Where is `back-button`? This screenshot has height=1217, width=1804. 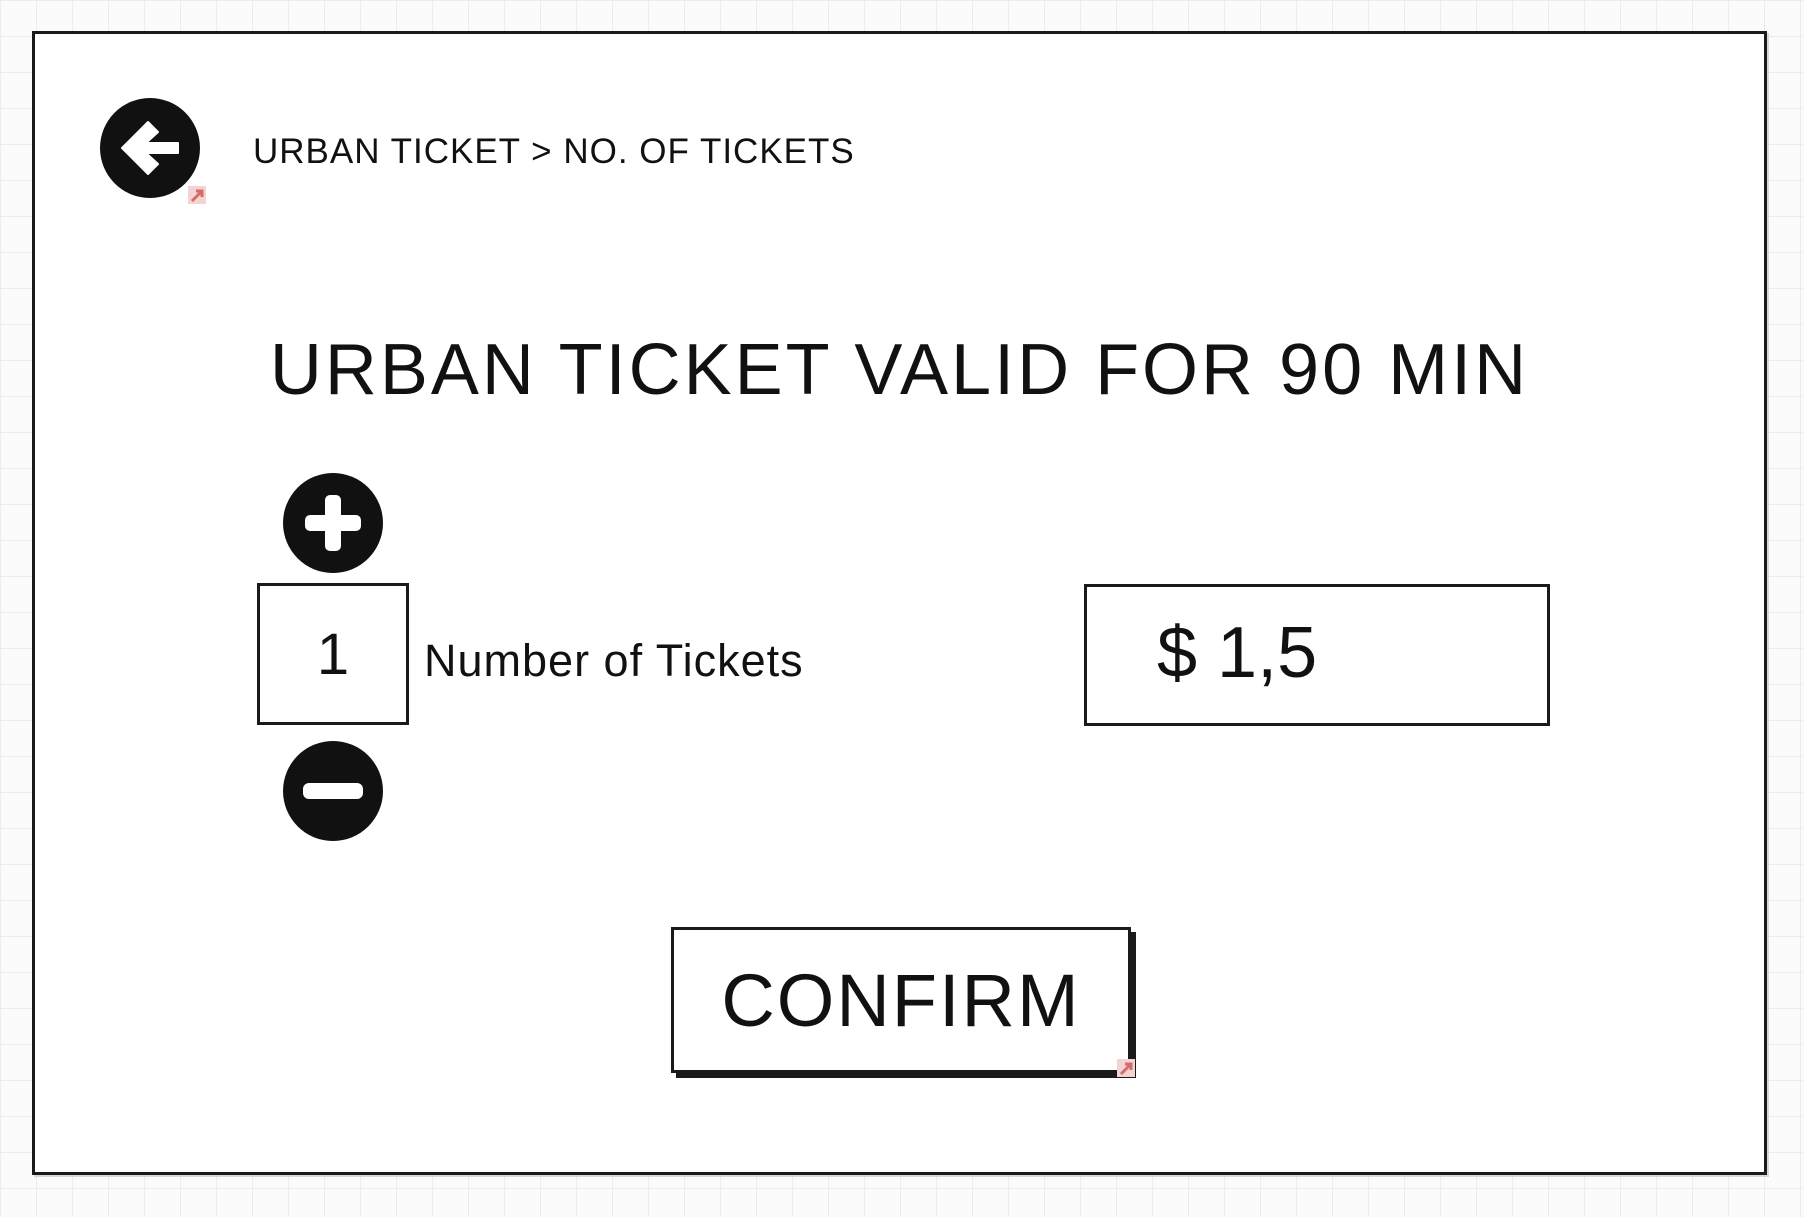 back-button is located at coordinates (152, 150).